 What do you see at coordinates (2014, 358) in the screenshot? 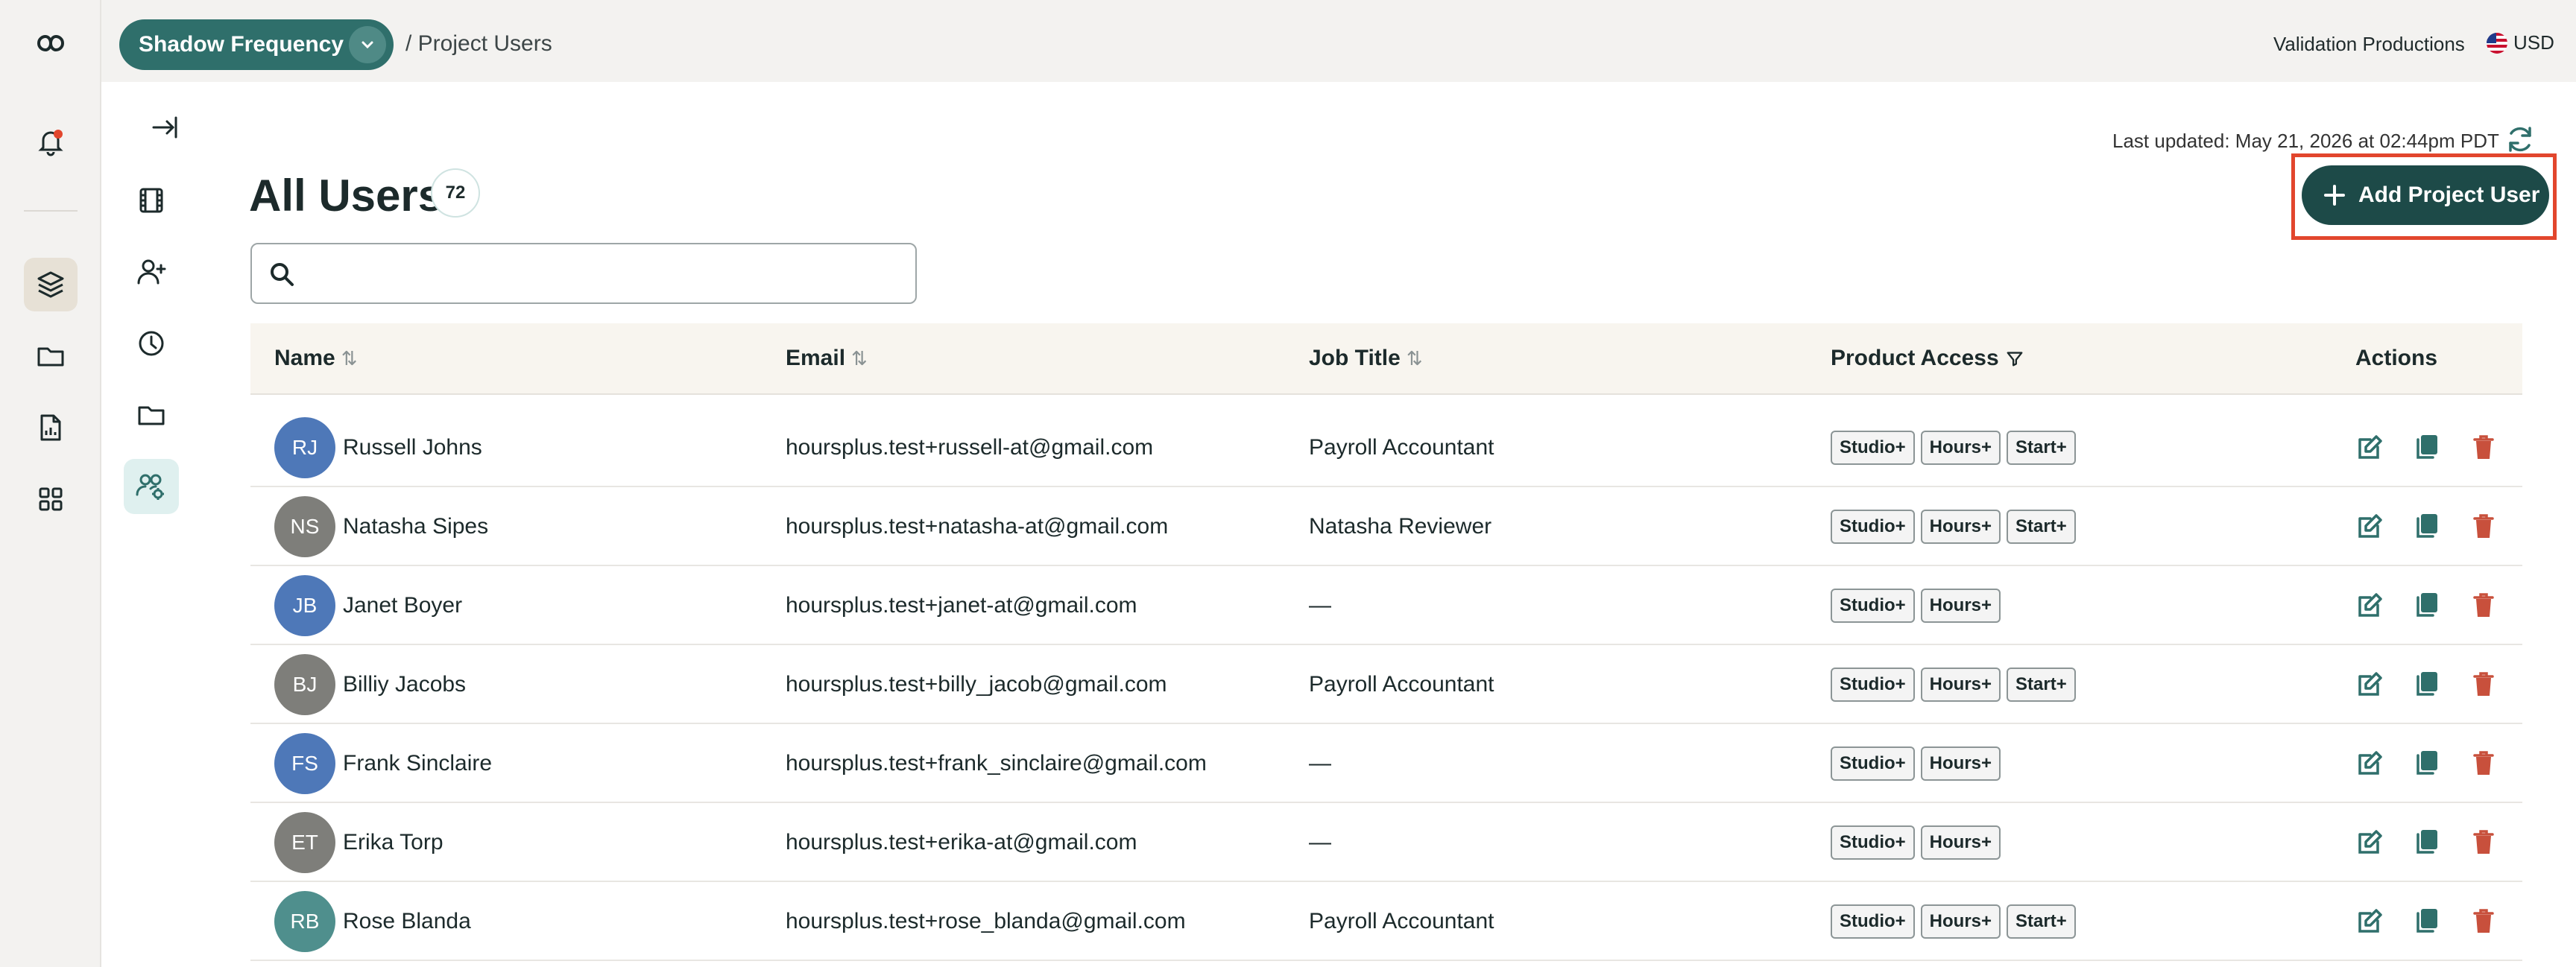
I see `filter-icon` at bounding box center [2014, 358].